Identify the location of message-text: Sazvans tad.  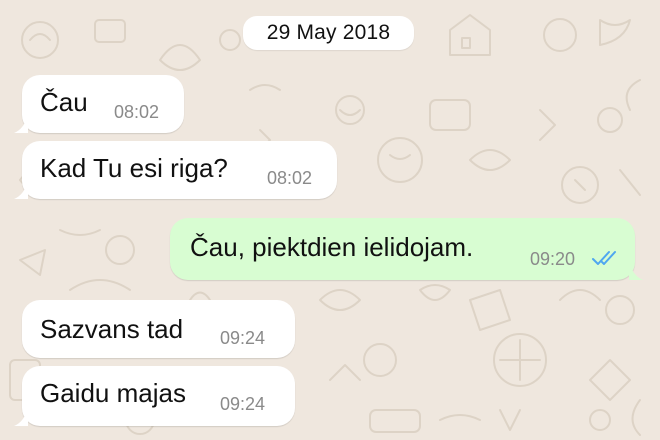
(112, 329).